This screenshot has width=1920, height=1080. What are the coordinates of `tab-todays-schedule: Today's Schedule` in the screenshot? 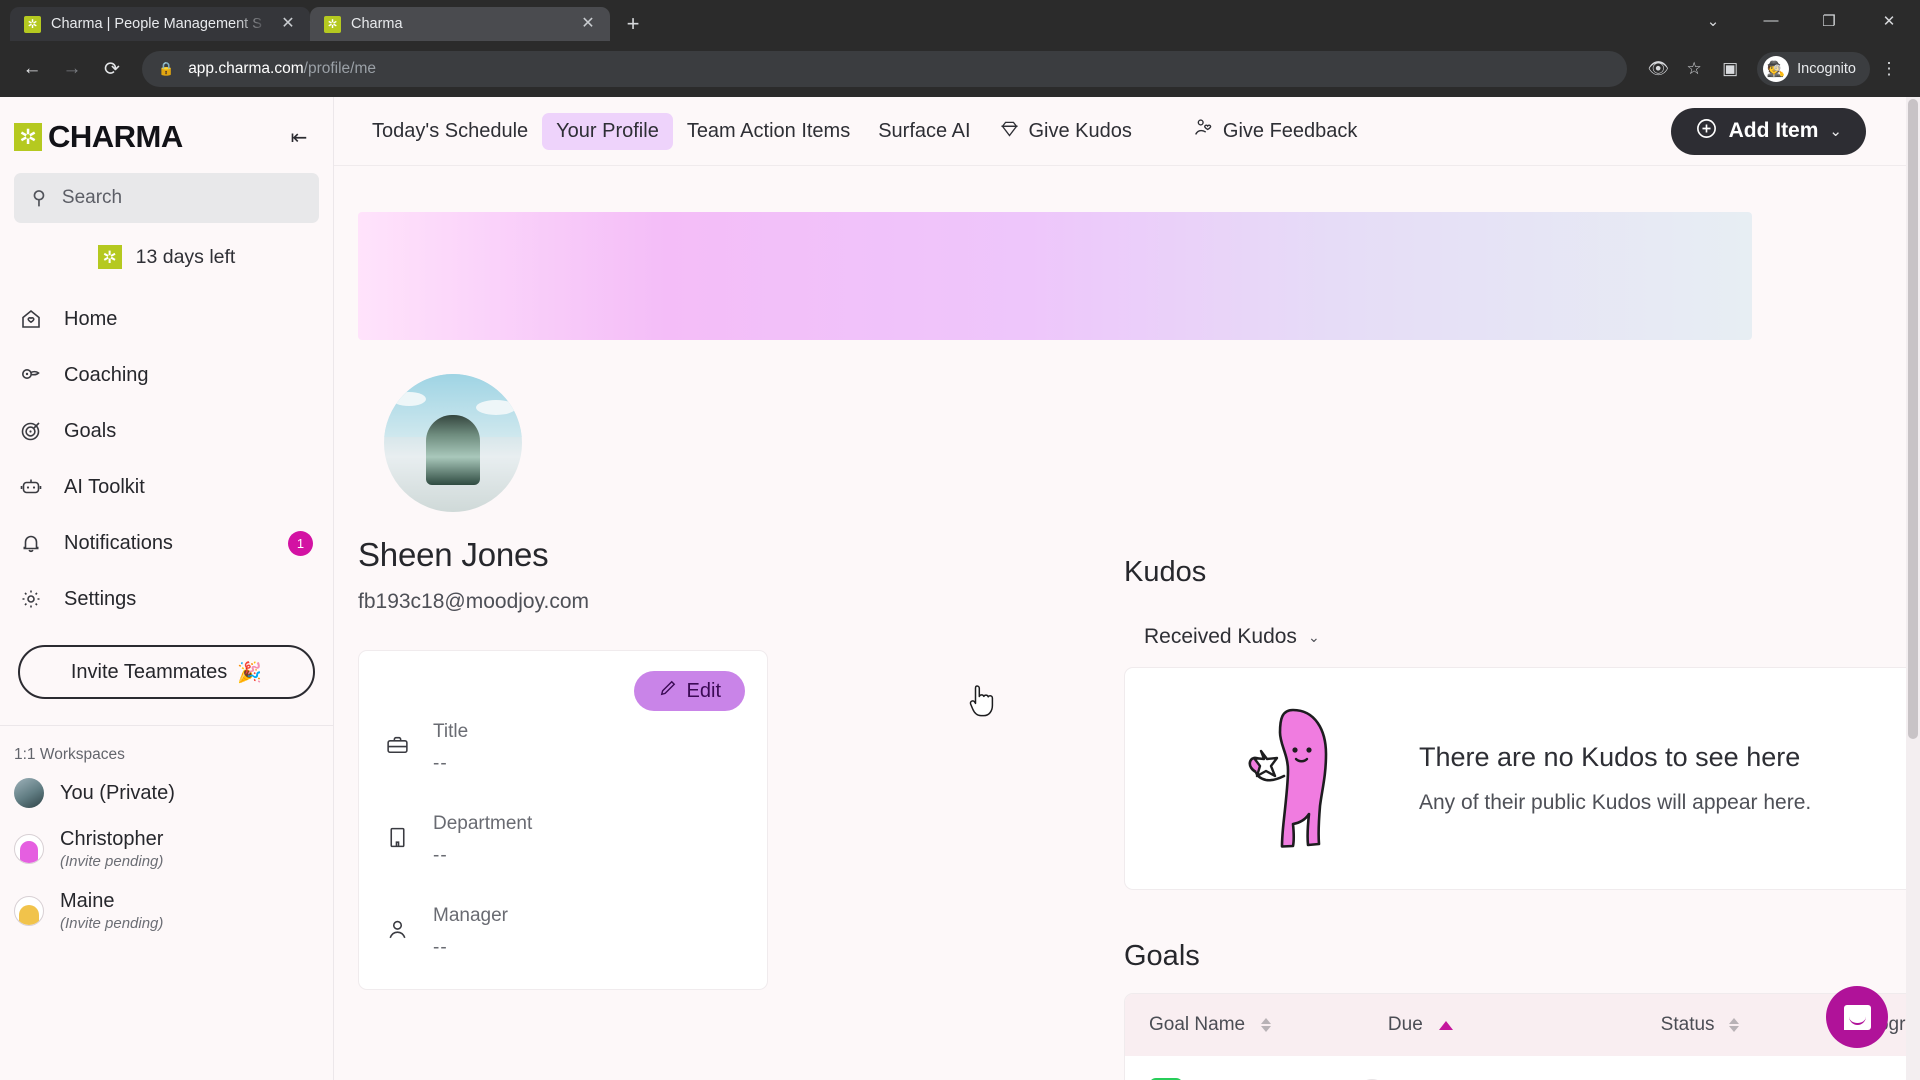 It's located at (450, 131).